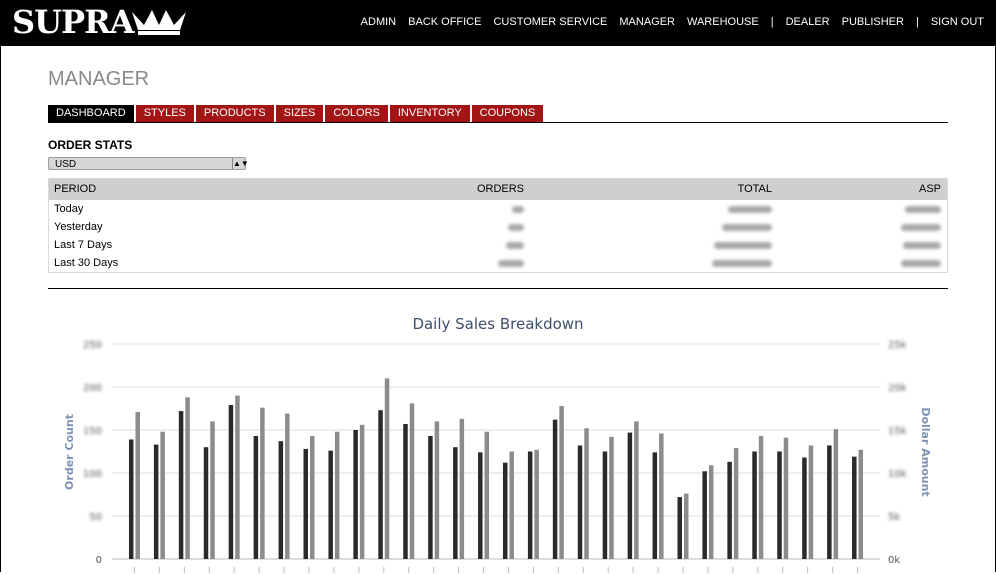  What do you see at coordinates (429, 113) in the screenshot?
I see `tab-inventory: INVENTORY` at bounding box center [429, 113].